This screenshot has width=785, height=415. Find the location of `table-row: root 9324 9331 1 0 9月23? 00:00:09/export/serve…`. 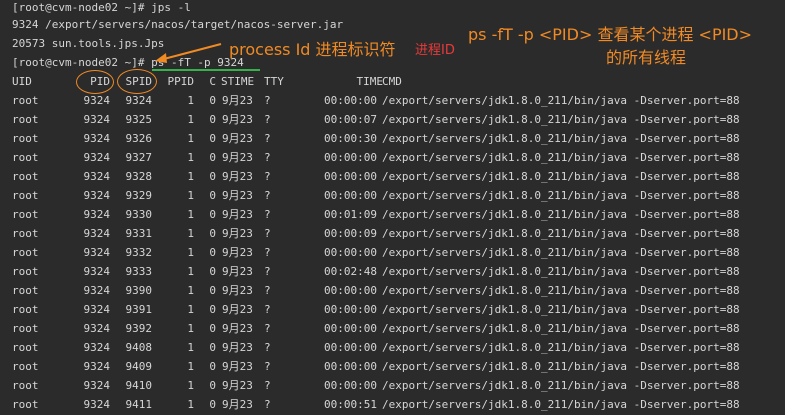

table-row: root 9324 9331 1 0 9月23? 00:00:09/export/serve… is located at coordinates (392, 233).